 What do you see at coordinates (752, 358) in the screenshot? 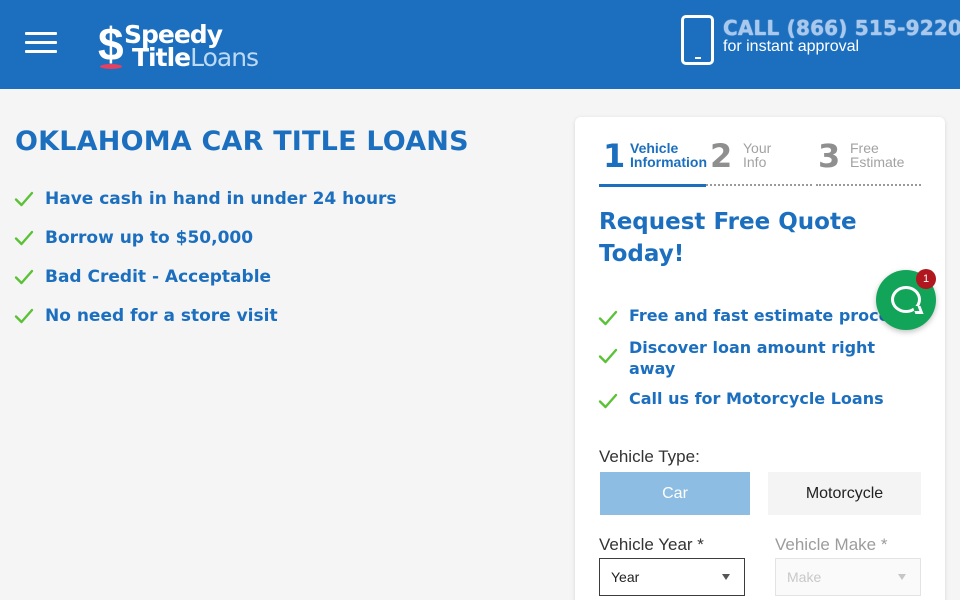
I see `quote-benefit-text: Discover loan amount right away` at bounding box center [752, 358].